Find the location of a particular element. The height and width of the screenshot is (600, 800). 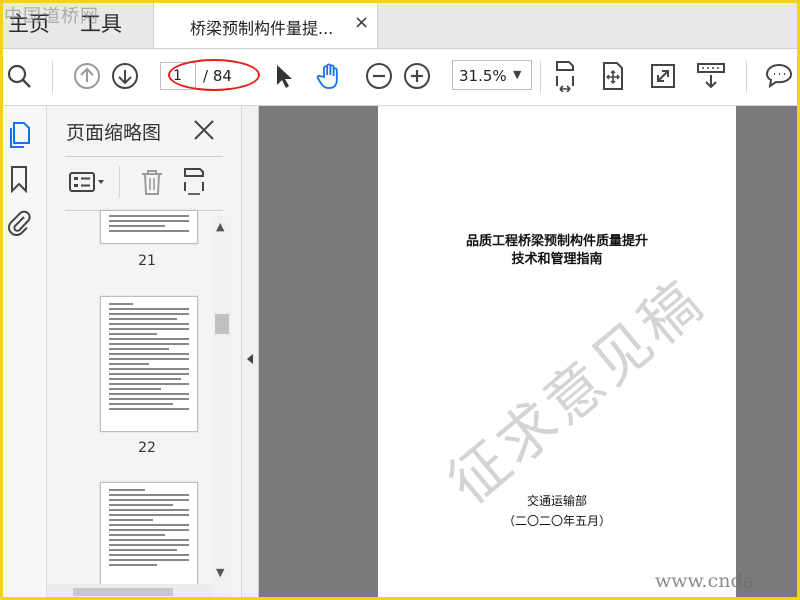

document-title-line2: 技术和管理指南 is located at coordinates (557, 259).